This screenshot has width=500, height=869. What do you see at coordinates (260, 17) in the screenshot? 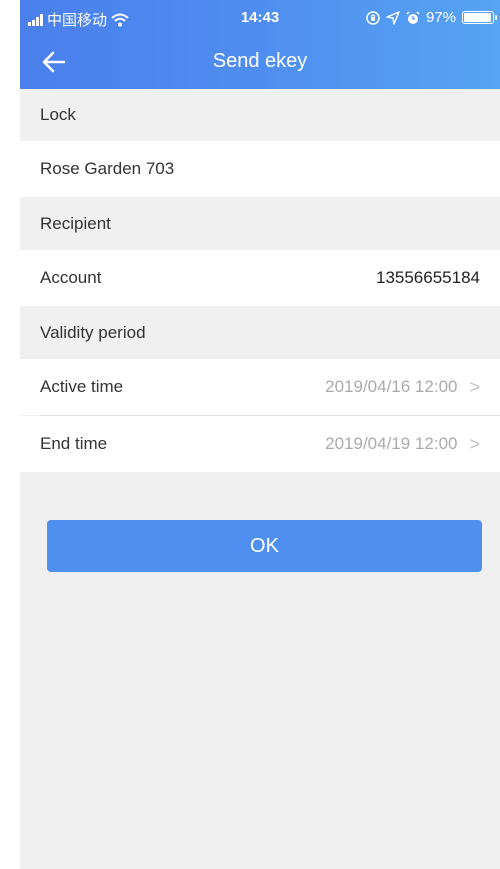
I see `status-bar: 中国移动 14:43 97%` at bounding box center [260, 17].